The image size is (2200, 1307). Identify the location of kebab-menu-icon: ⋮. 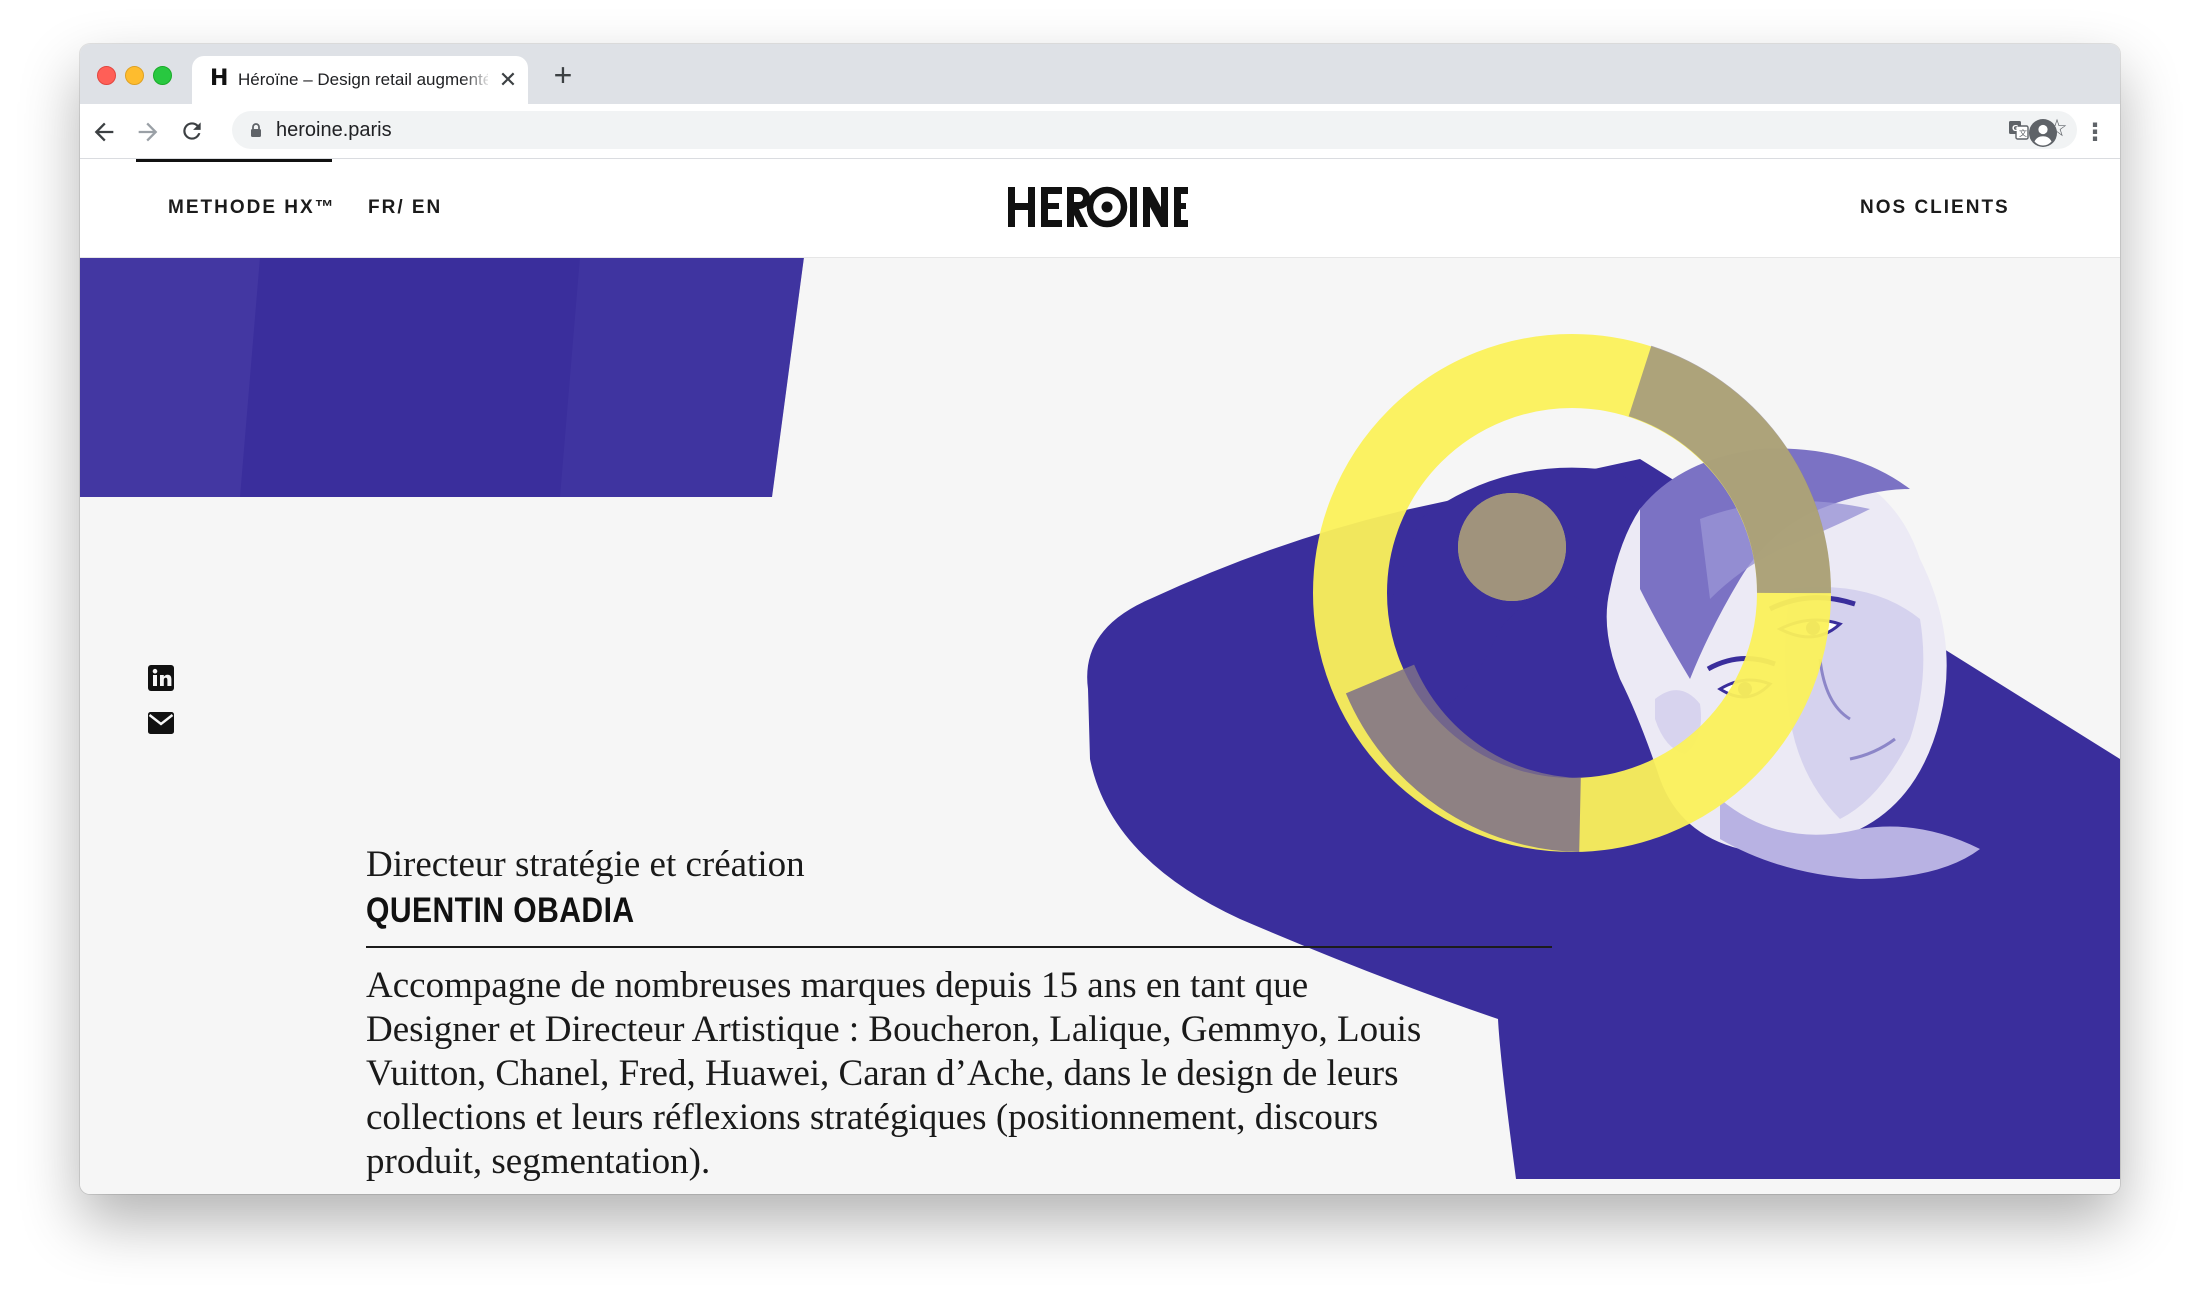
(2095, 133).